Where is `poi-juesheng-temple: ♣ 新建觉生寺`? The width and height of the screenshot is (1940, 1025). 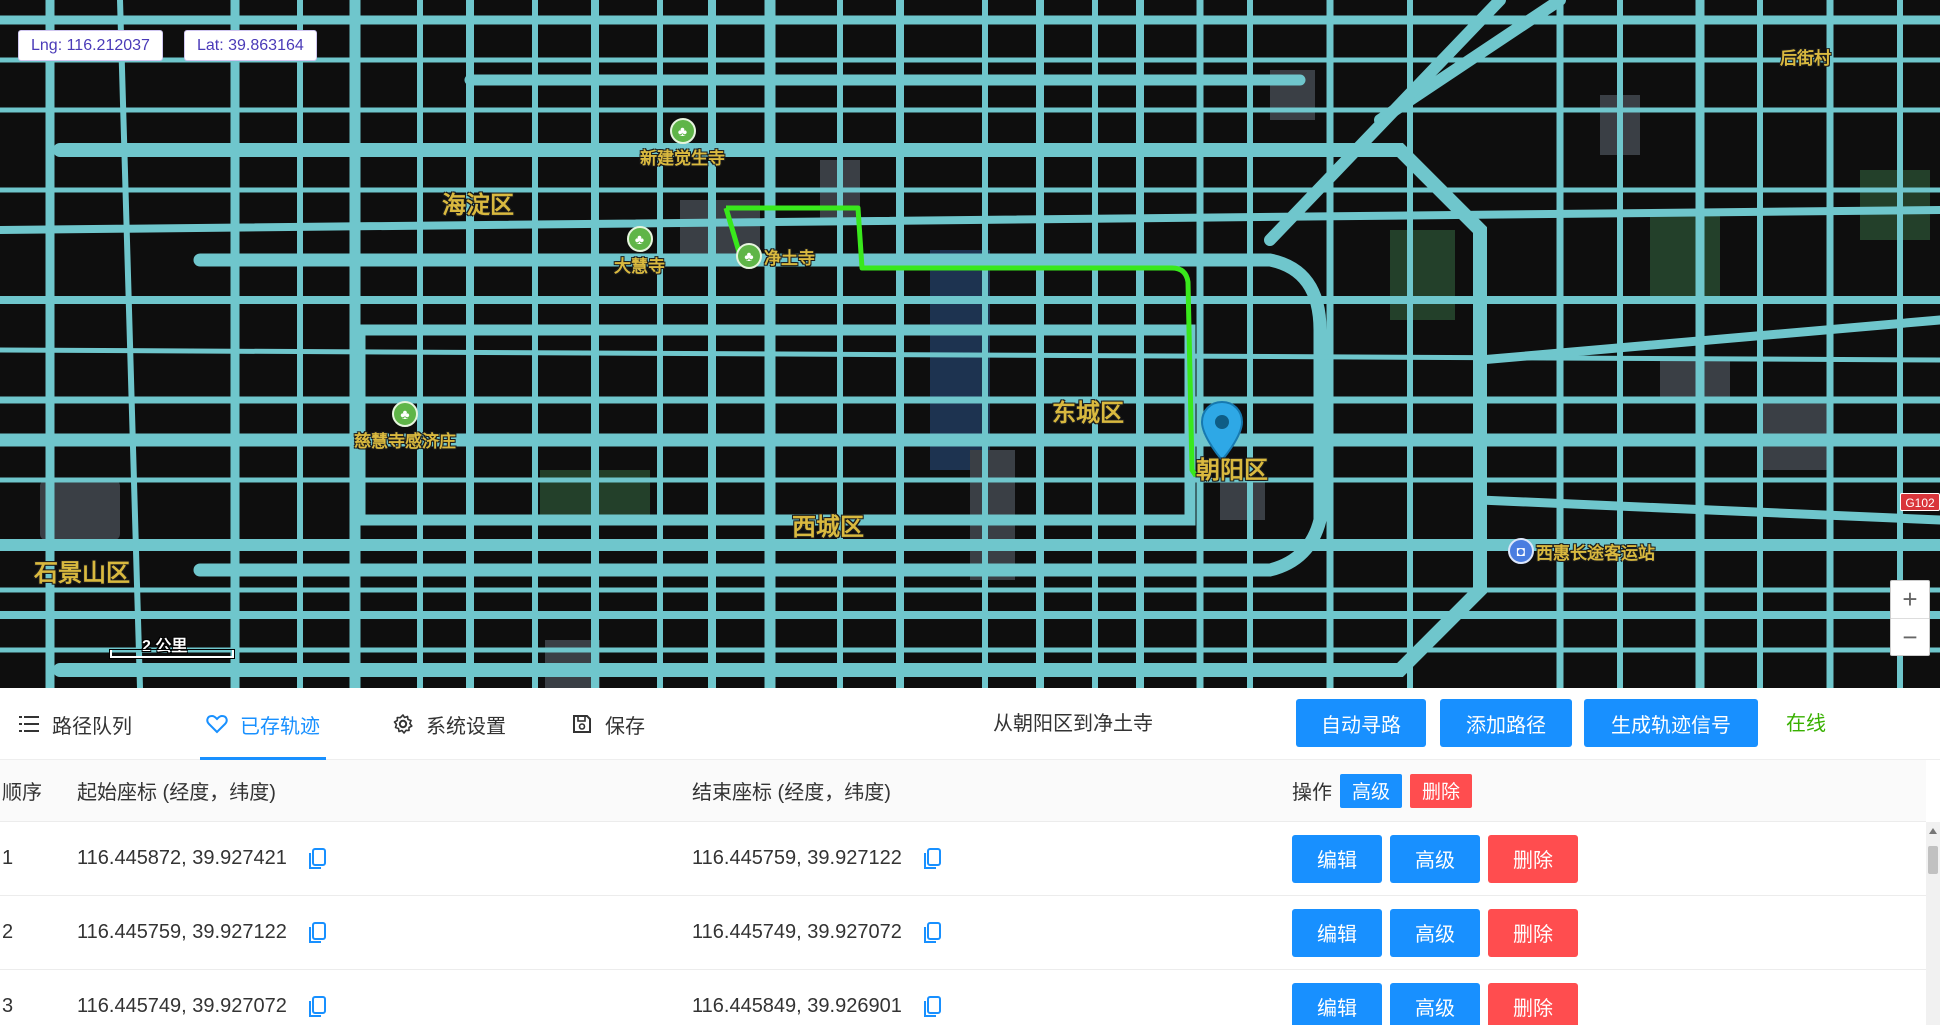 poi-juesheng-temple: ♣ 新建觉生寺 is located at coordinates (682, 143).